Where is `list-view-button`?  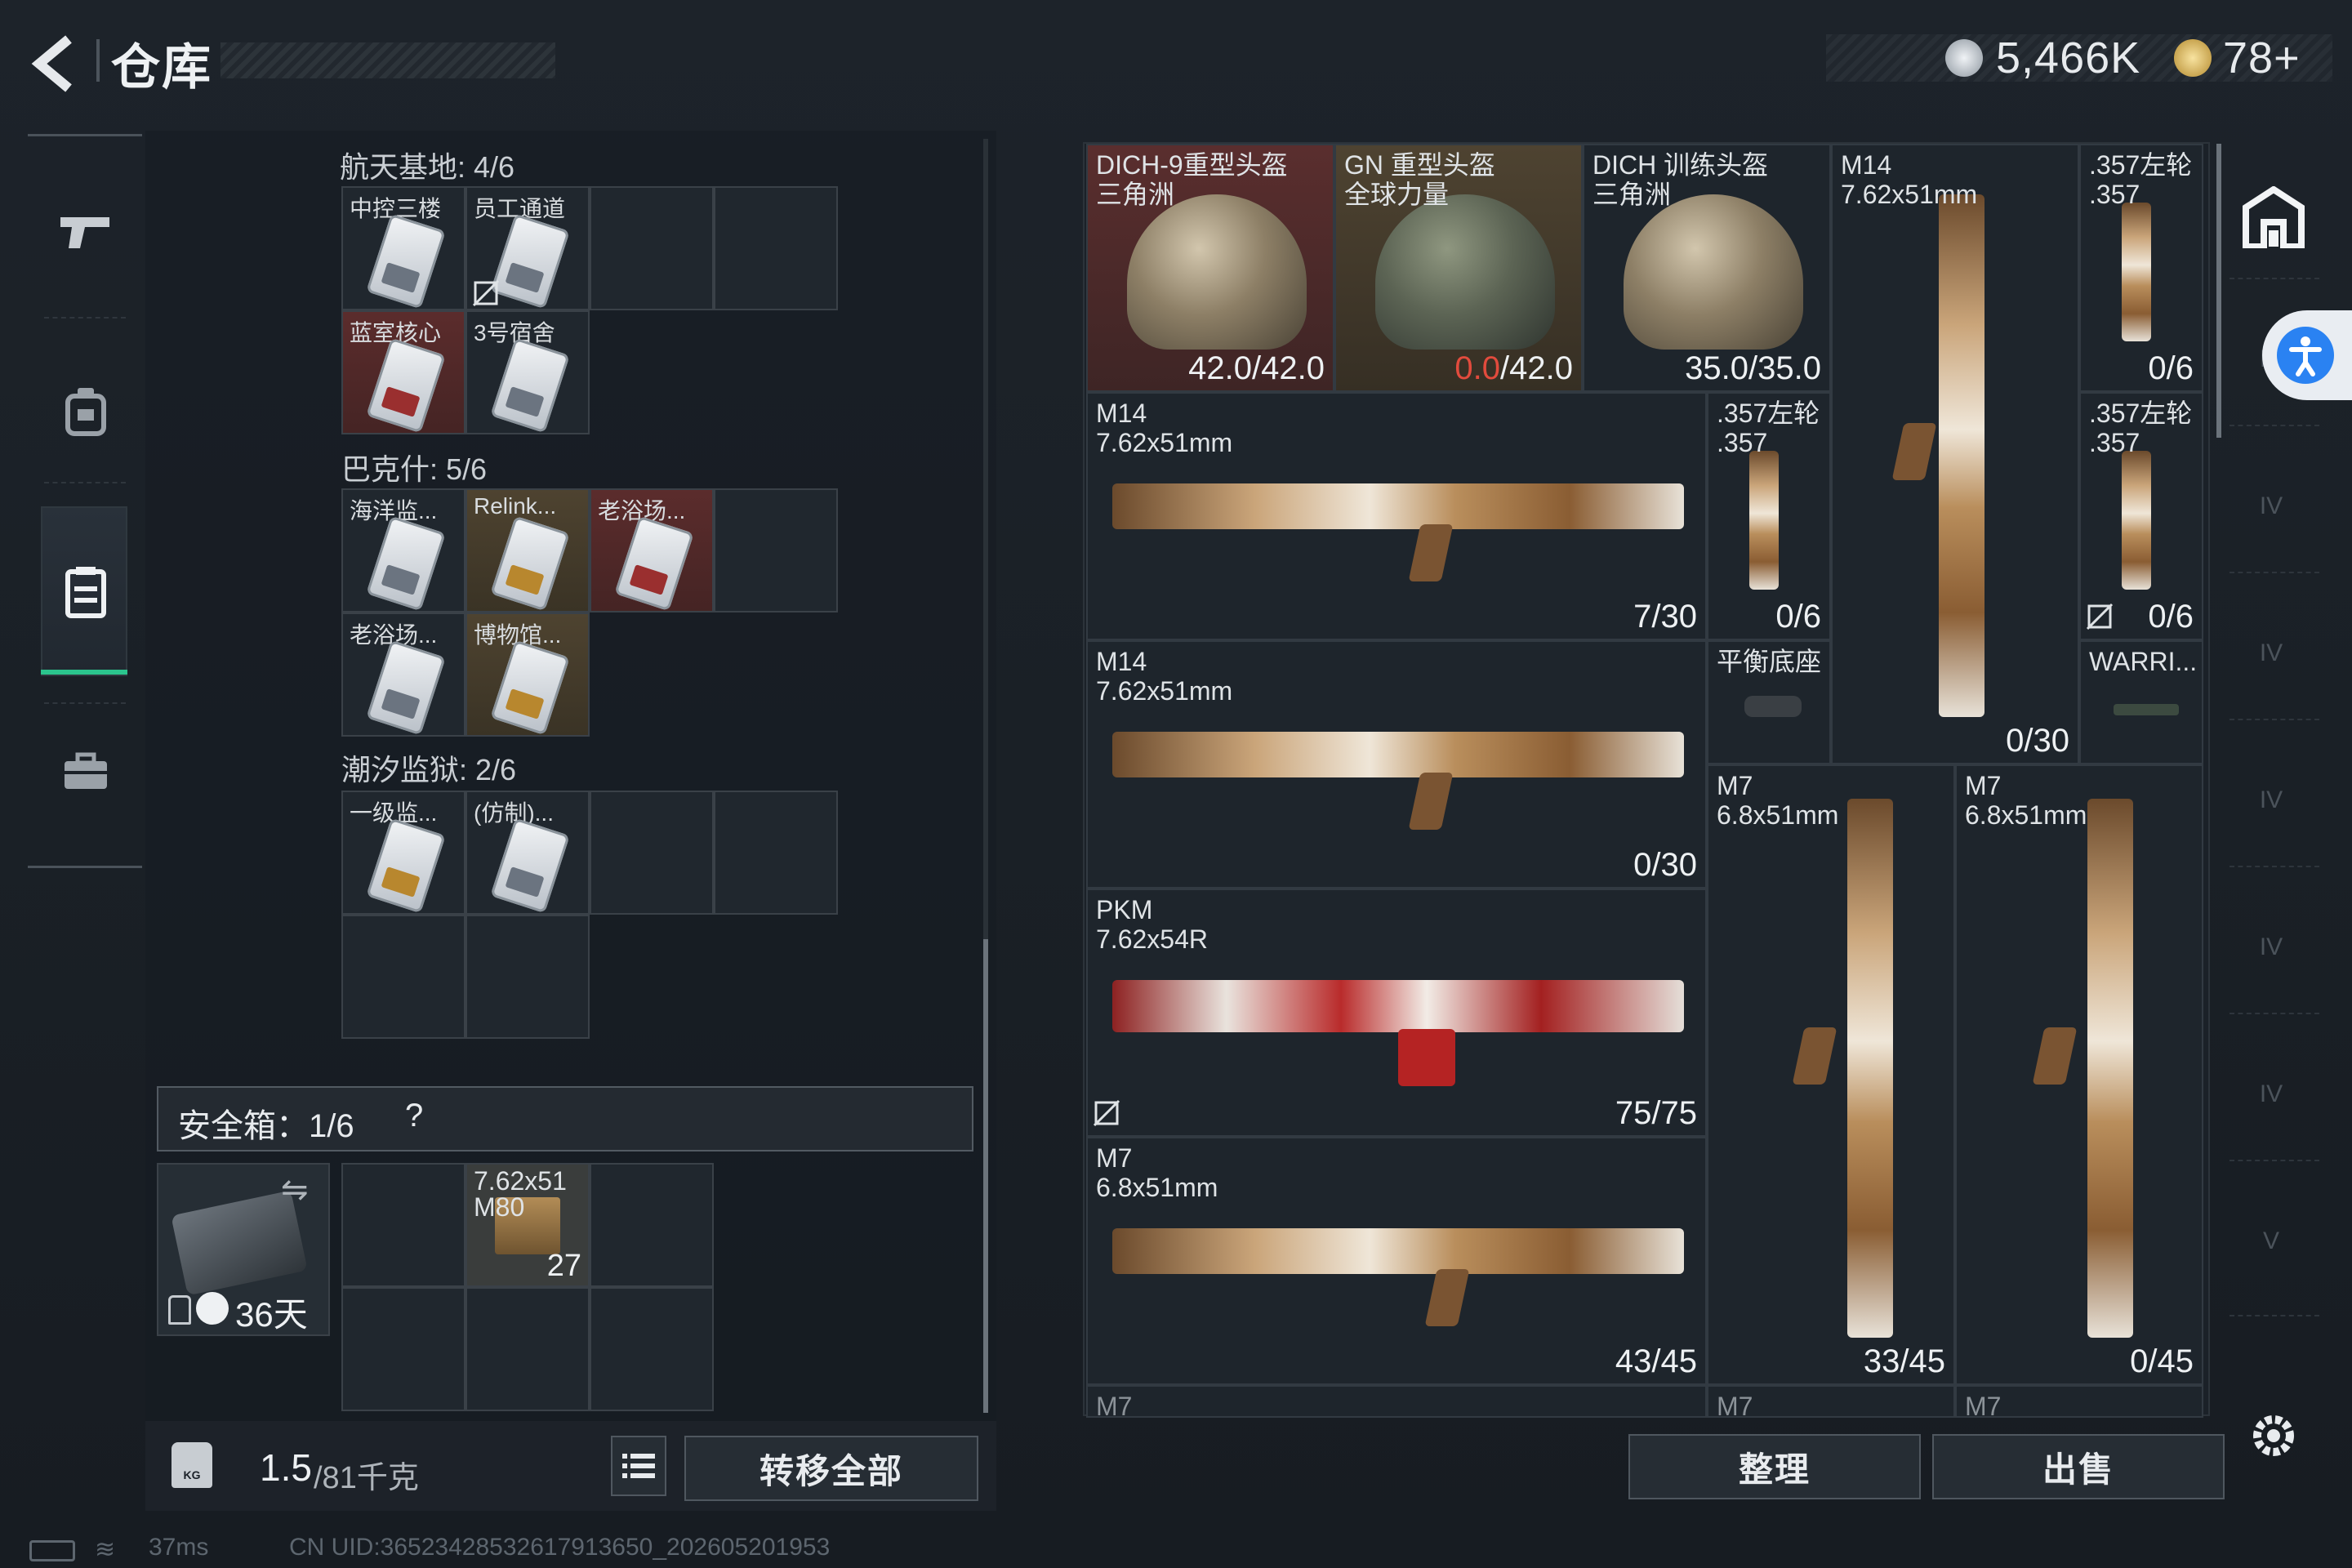
list-view-button is located at coordinates (638, 1466).